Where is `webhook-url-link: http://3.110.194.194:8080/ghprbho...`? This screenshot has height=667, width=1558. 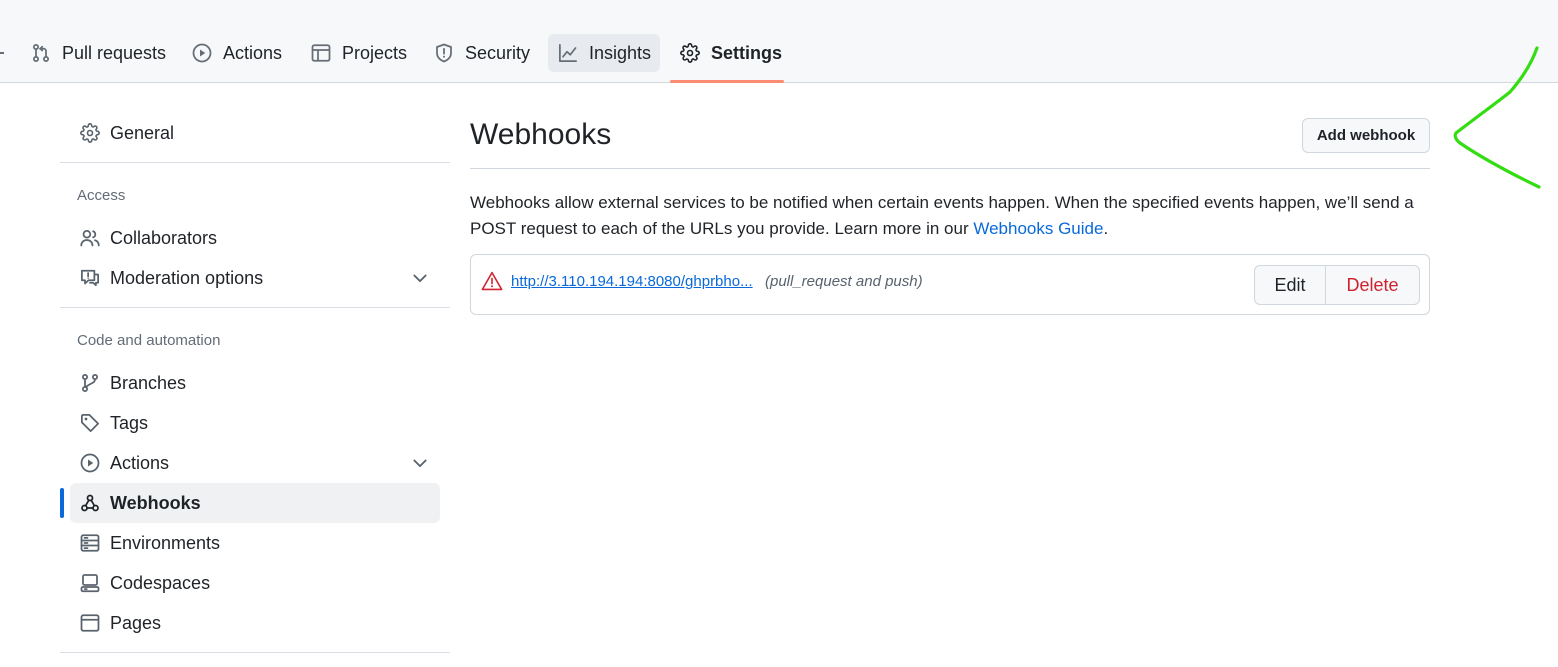 webhook-url-link: http://3.110.194.194:8080/ghprbho... is located at coordinates (632, 281).